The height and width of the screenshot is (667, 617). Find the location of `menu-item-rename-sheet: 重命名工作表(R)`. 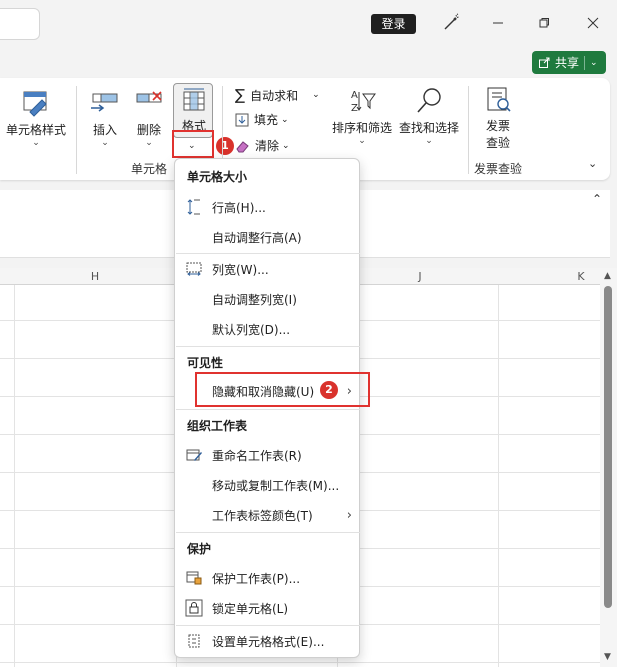

menu-item-rename-sheet: 重命名工作表(R) is located at coordinates (268, 455).